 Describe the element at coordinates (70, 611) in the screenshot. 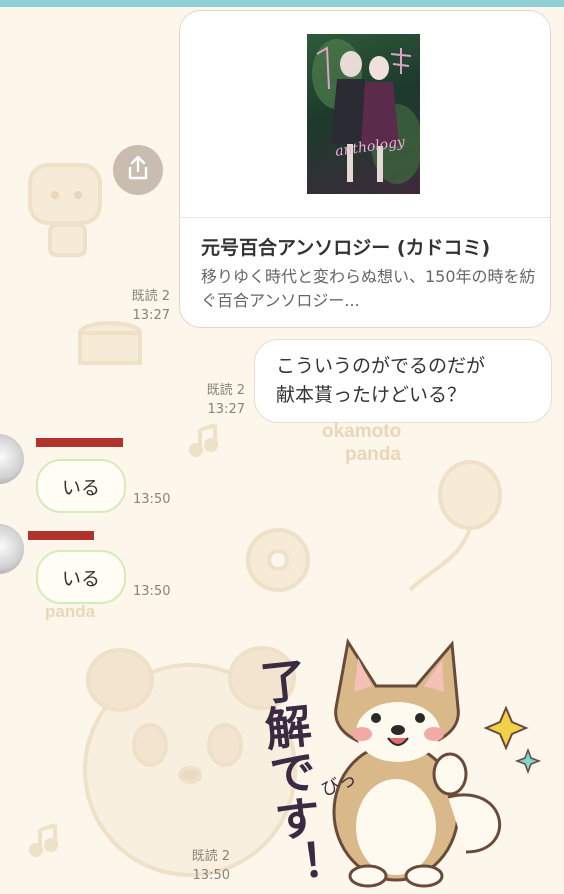

I see `wallpaper-text-panda-2: panda` at that location.